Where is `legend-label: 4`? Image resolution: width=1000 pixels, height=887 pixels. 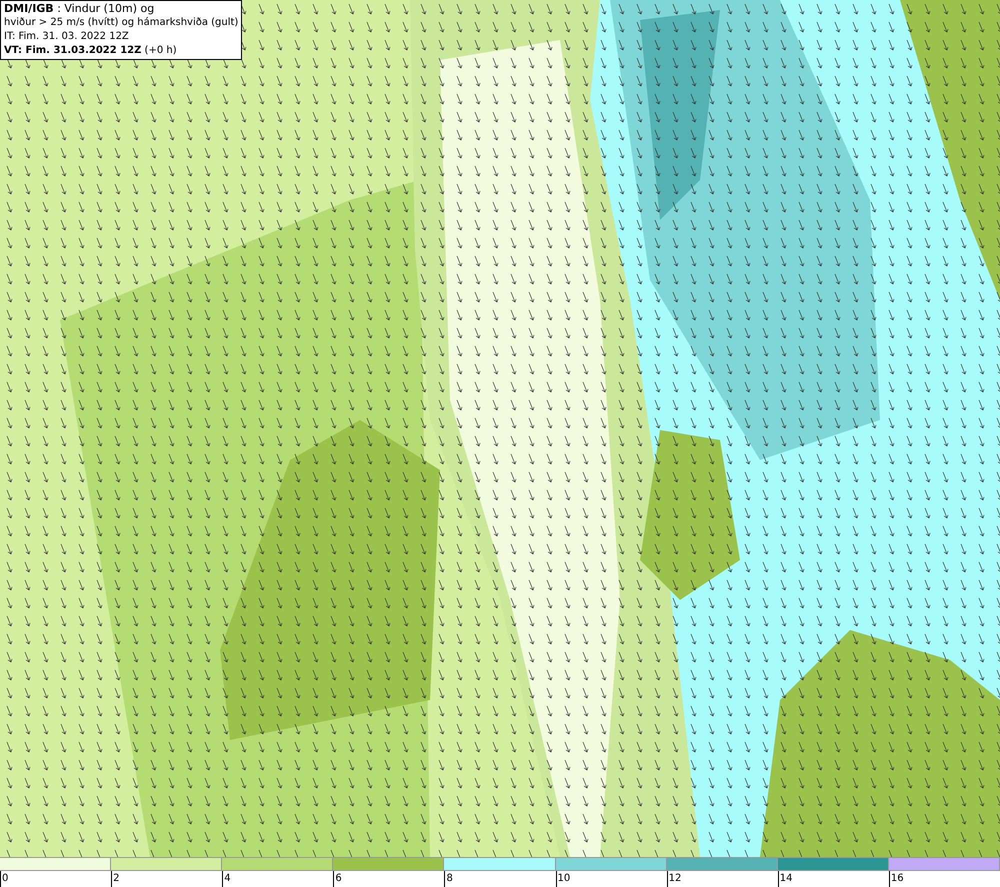
legend-label: 4 is located at coordinates (227, 878).